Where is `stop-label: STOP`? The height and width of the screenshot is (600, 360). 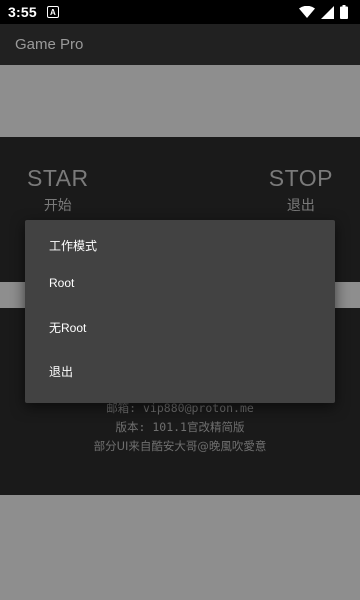
stop-label: STOP is located at coordinates (300, 178).